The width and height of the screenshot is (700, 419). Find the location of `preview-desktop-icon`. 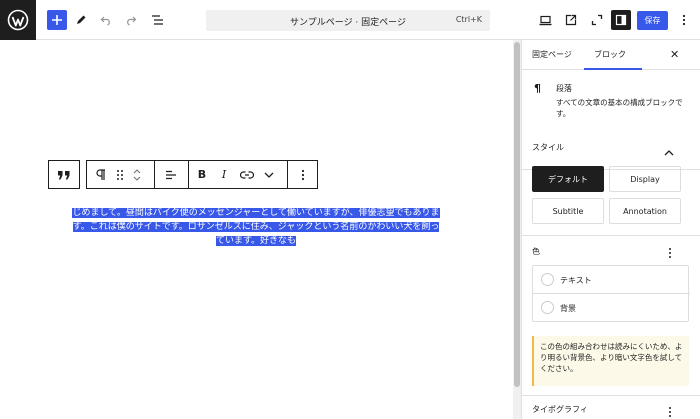

preview-desktop-icon is located at coordinates (545, 20).